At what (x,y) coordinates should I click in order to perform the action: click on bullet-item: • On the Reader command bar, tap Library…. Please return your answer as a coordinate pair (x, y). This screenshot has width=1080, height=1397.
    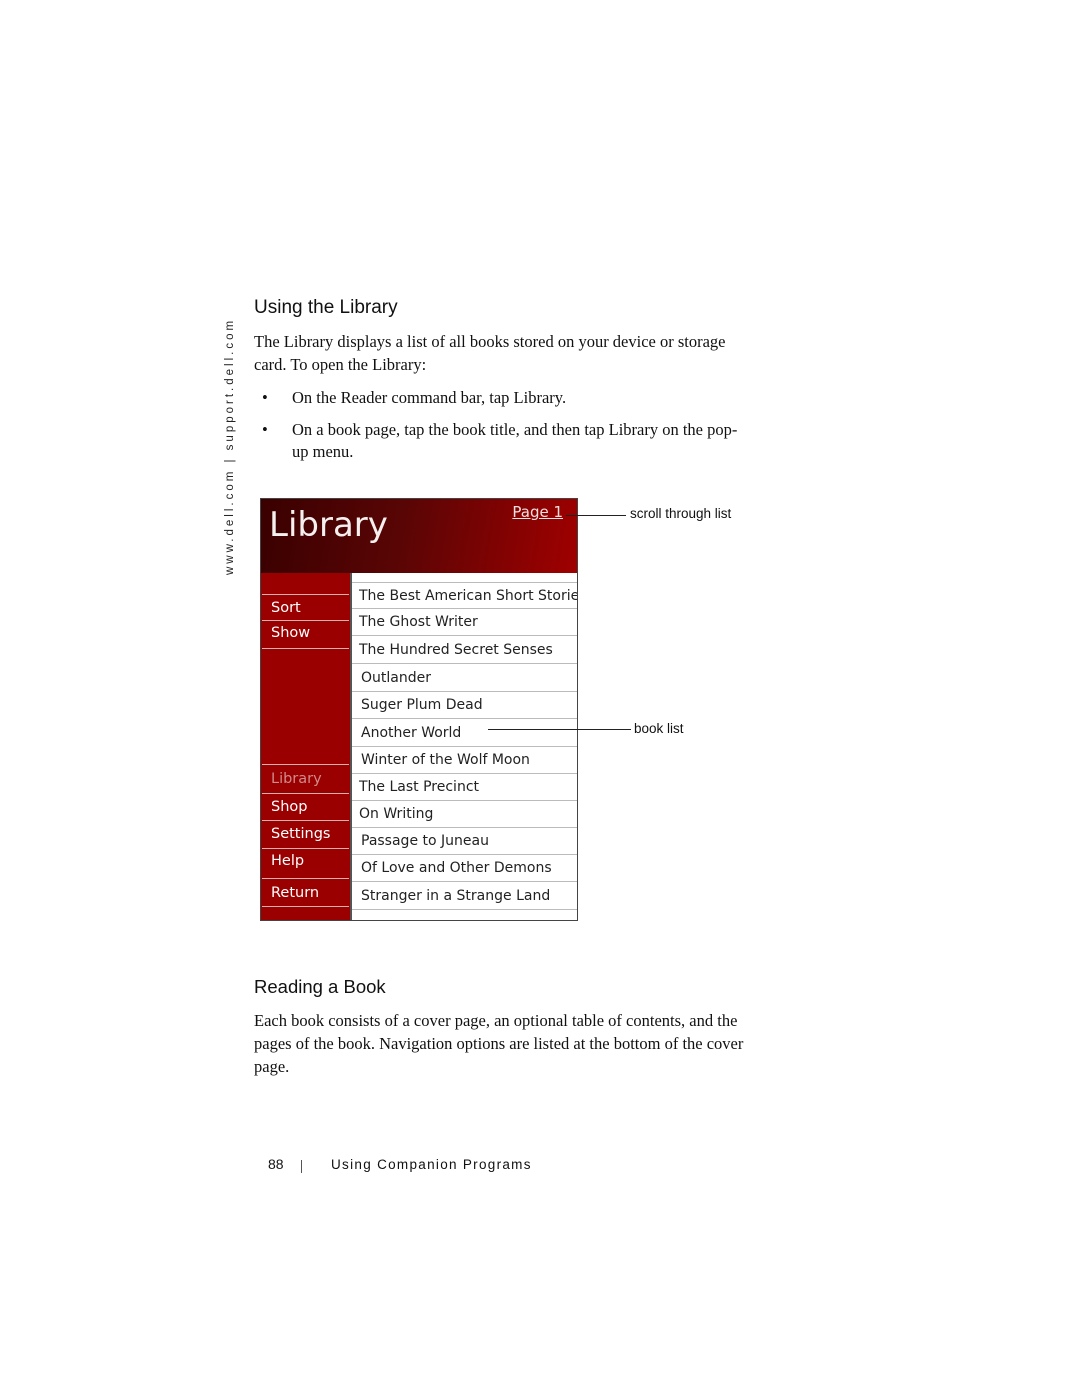
    Looking at the image, I should click on (532, 398).